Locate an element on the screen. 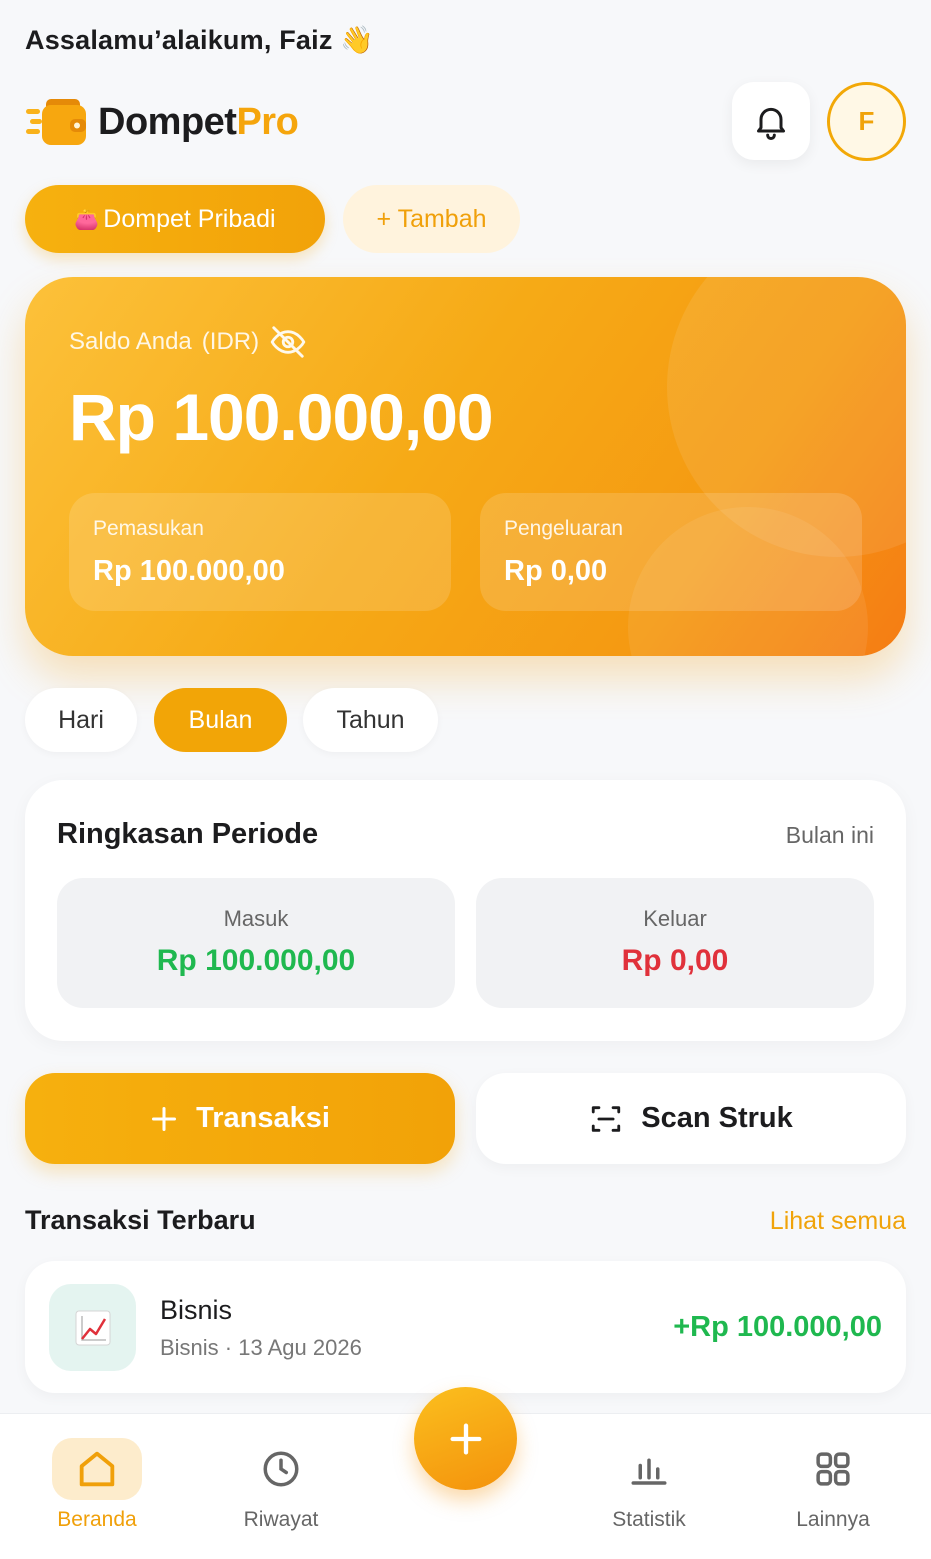  quick-add-fab is located at coordinates (465, 1438).